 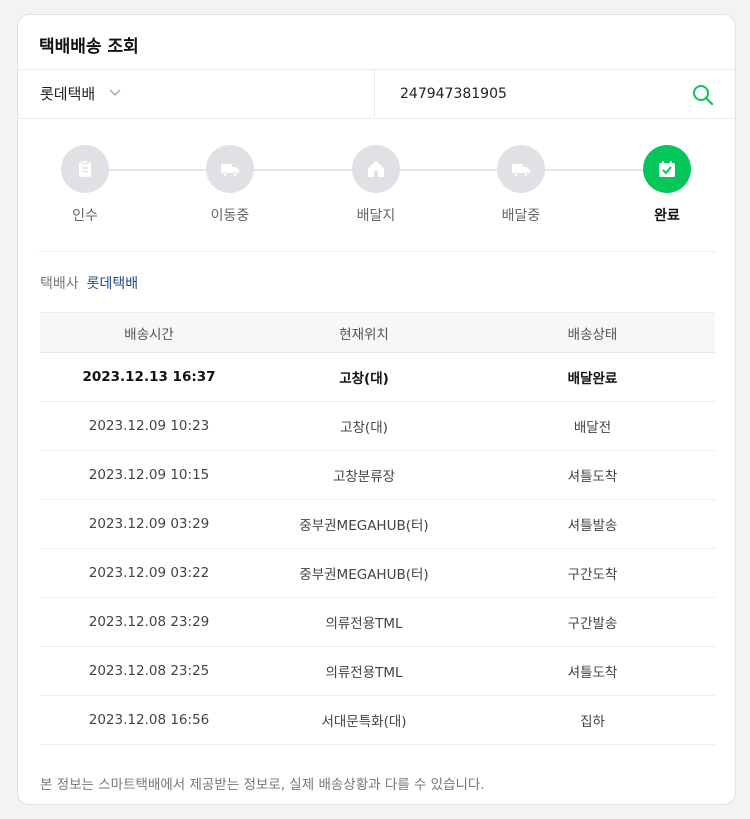 I want to click on table-row: 2023.12.09 10:15 고창분류장 셔틀도착, so click(x=377, y=475).